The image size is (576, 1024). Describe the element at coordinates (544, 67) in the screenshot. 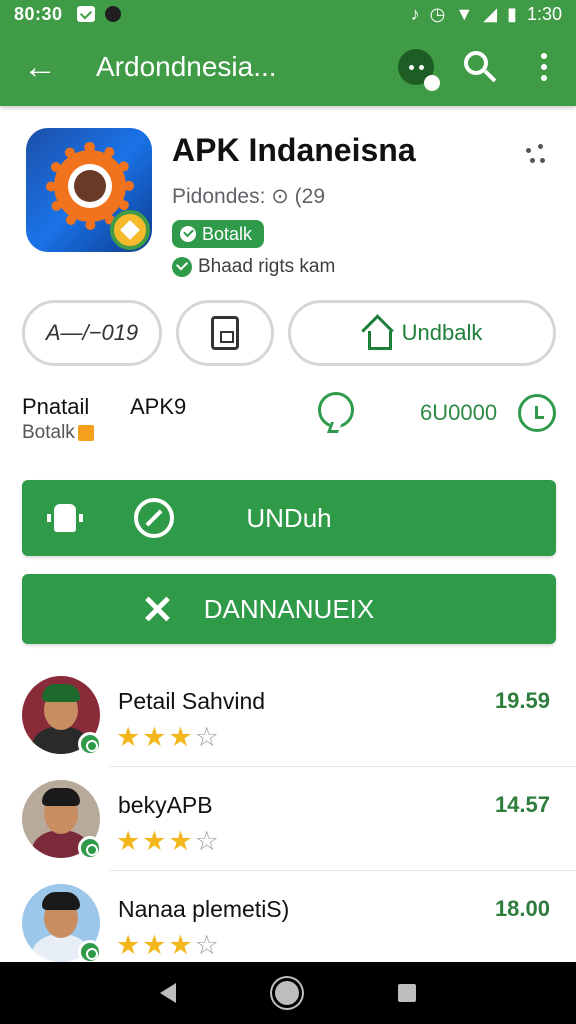

I see `more-vert-icon` at that location.